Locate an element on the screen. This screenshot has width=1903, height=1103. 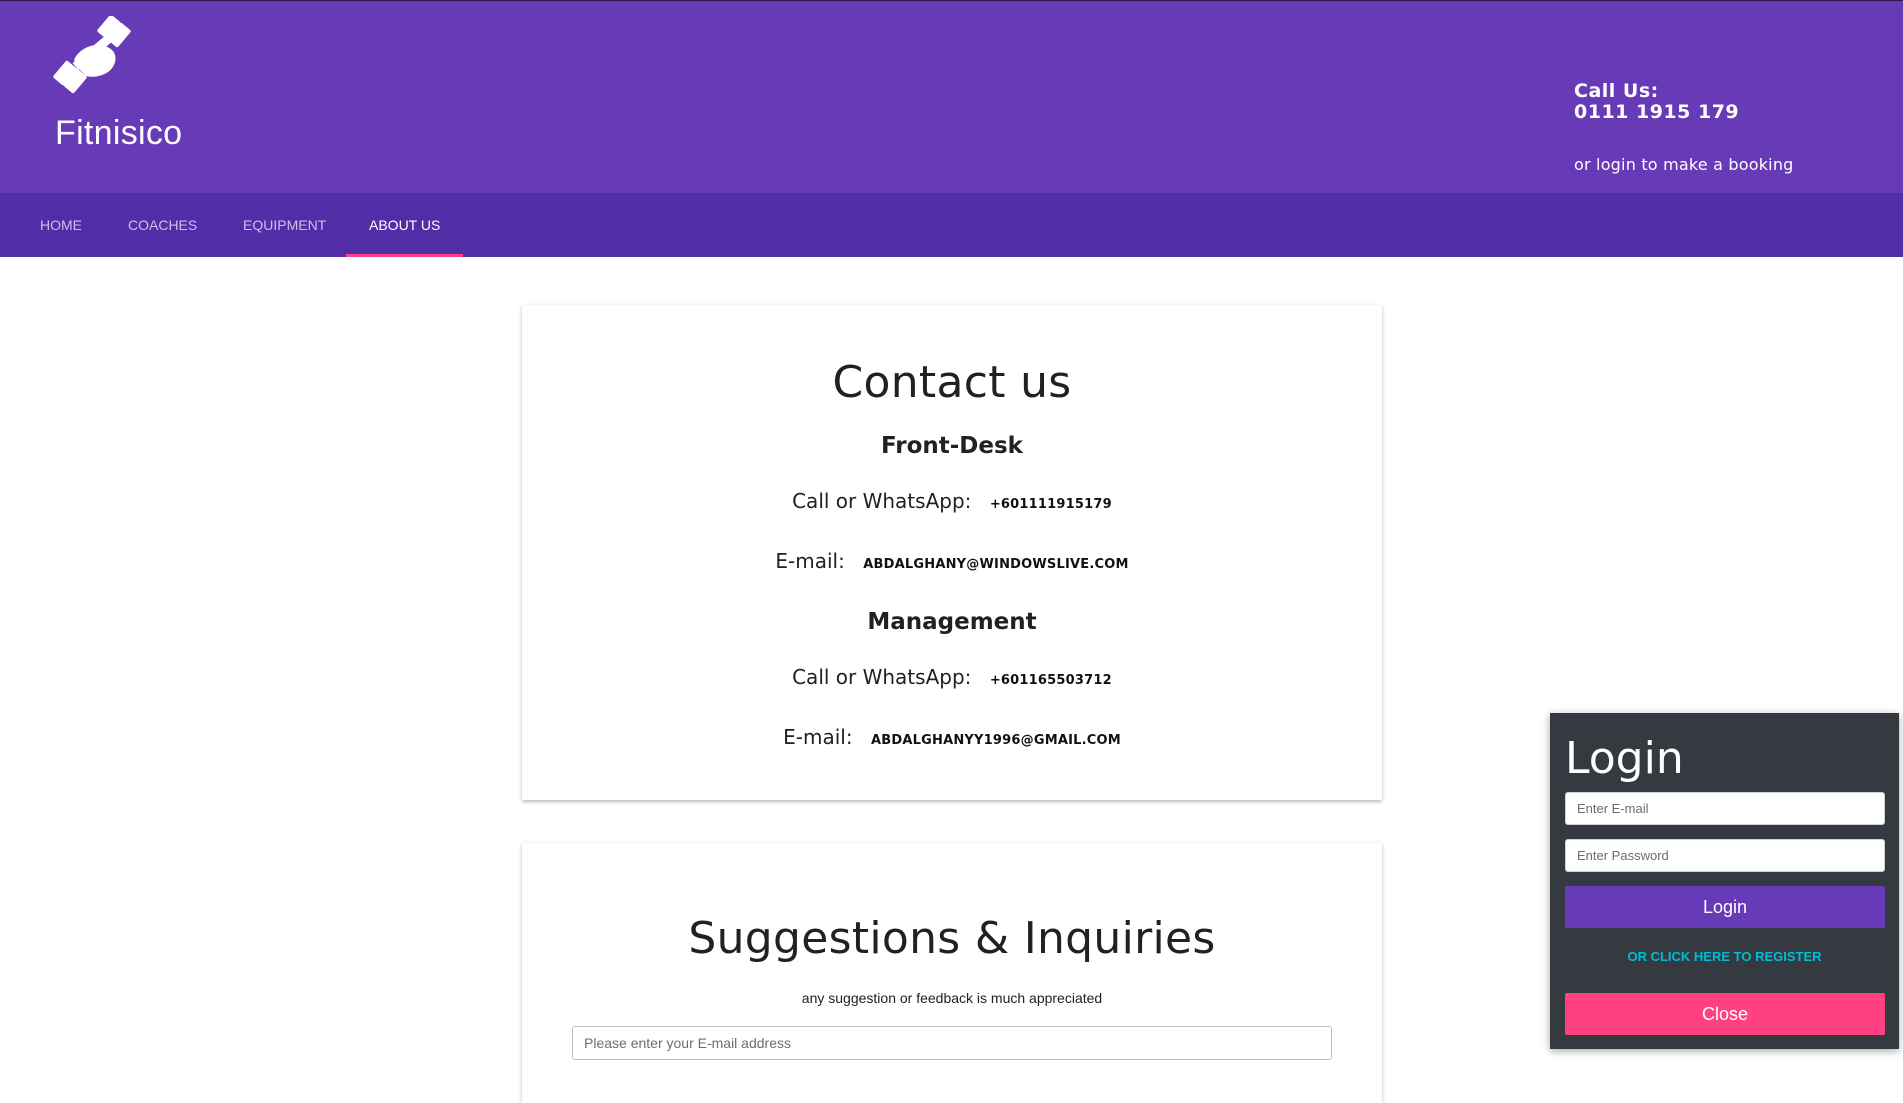
contact-title: Contact us is located at coordinates (952, 382).